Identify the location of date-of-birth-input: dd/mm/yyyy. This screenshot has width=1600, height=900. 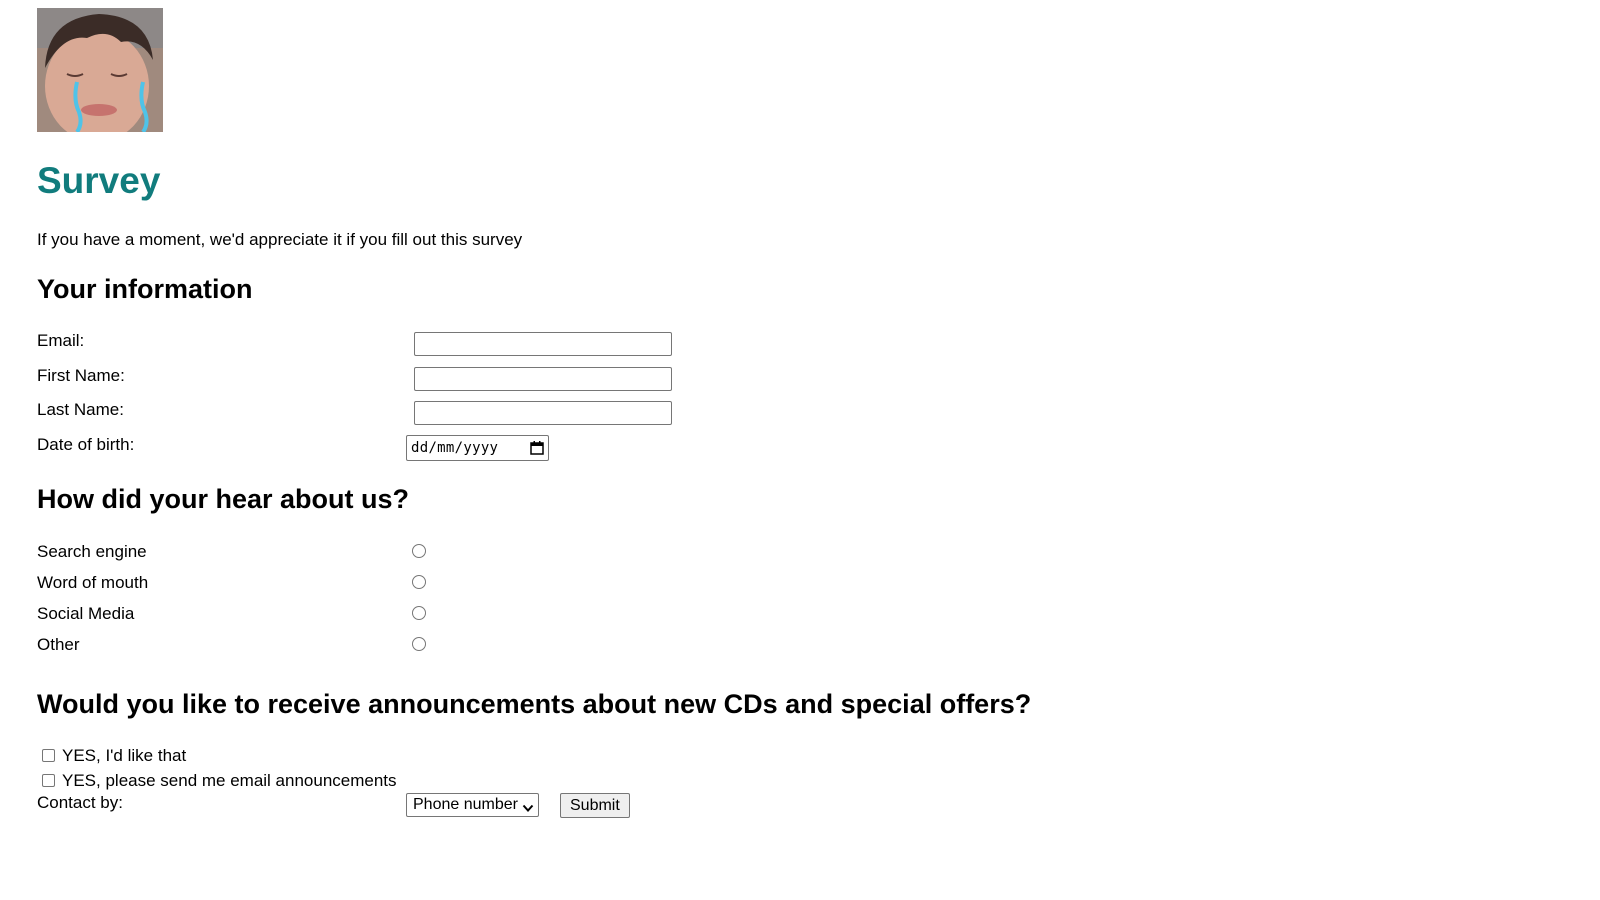
(477, 448).